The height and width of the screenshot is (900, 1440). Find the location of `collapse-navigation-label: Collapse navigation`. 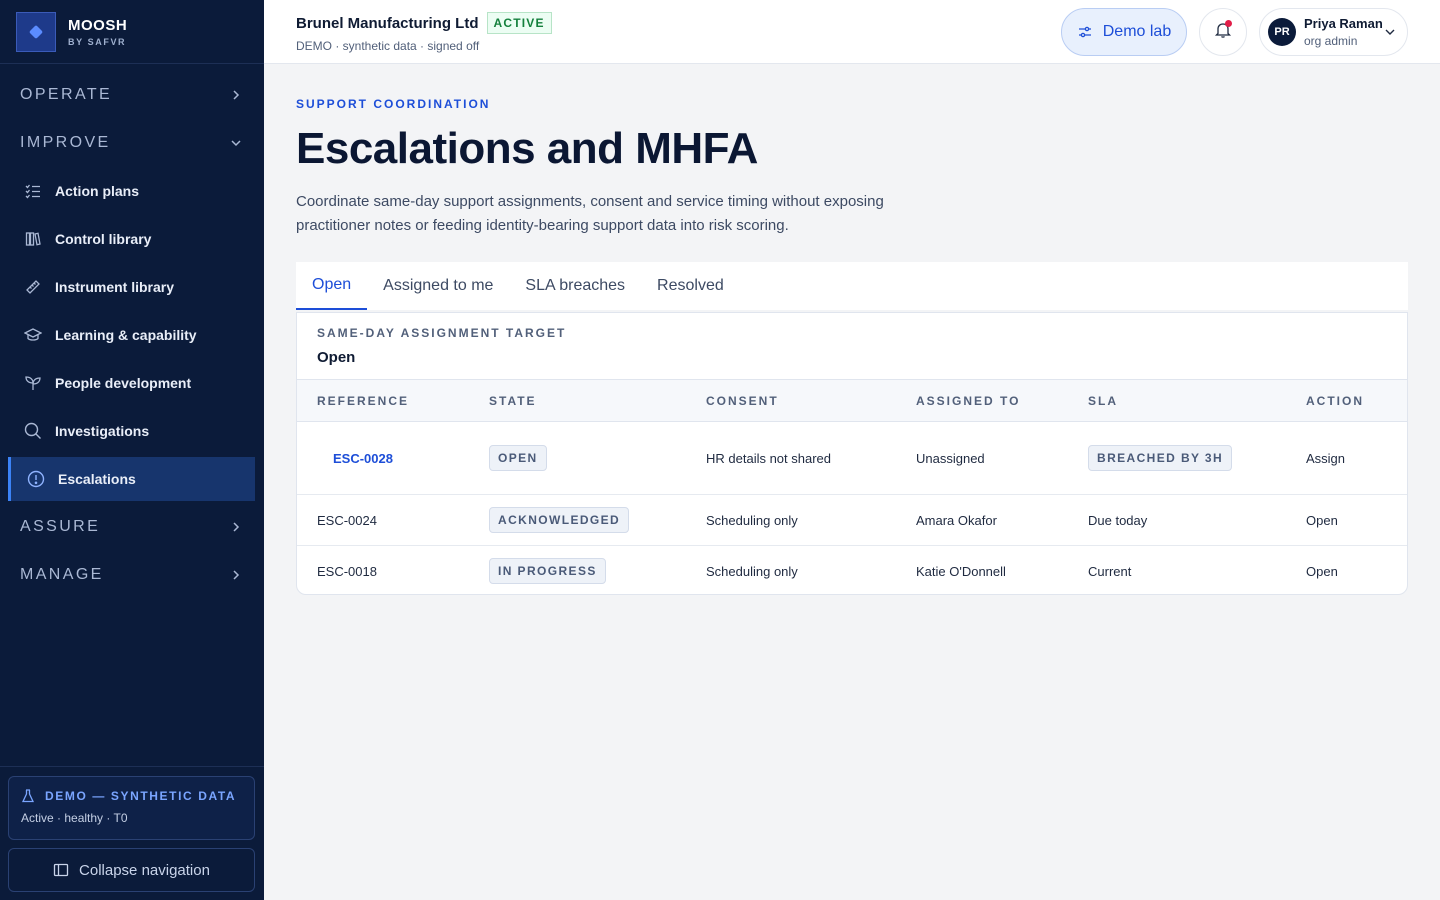

collapse-navigation-label: Collapse navigation is located at coordinates (144, 870).